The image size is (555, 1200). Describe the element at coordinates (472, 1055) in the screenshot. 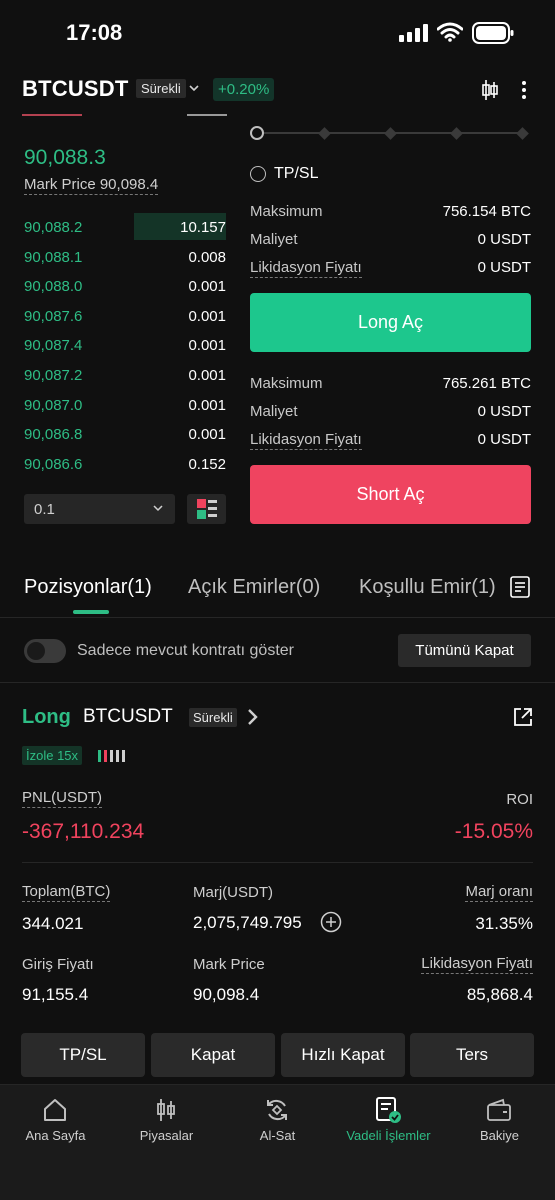

I see `reverse-position-button: Ters` at that location.